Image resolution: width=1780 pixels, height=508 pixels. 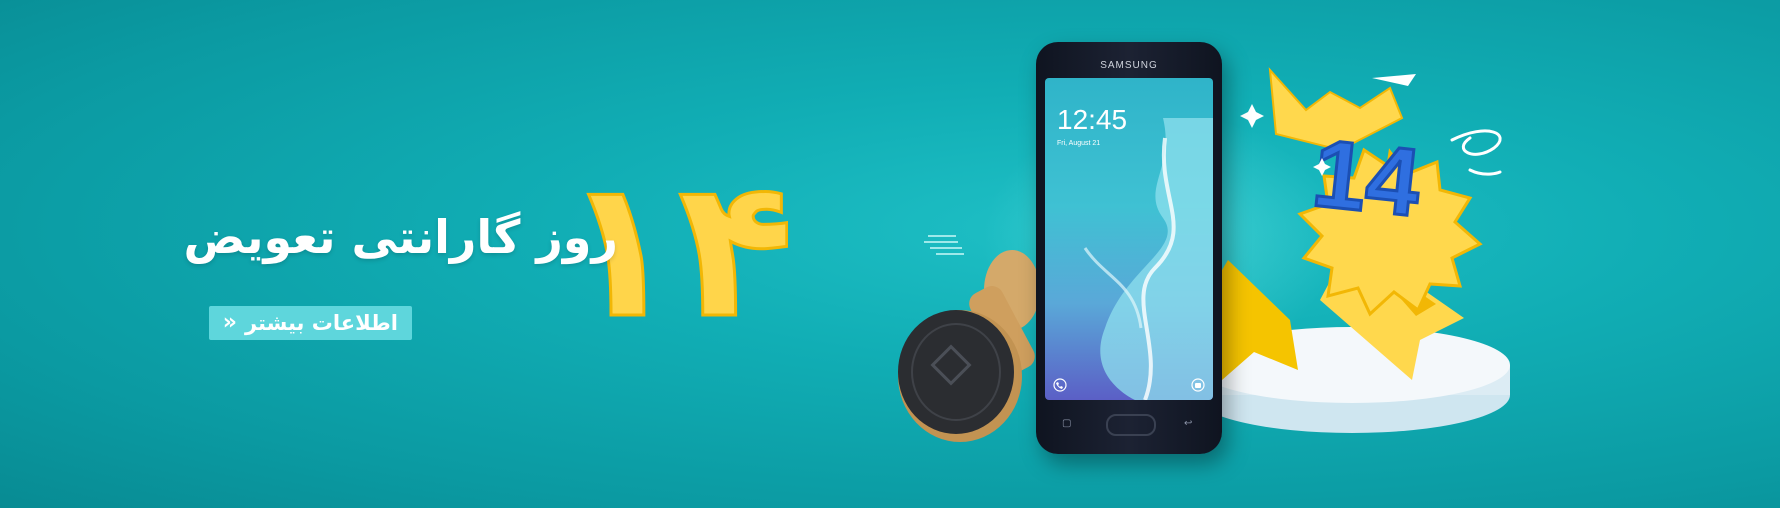 What do you see at coordinates (1394, 80) in the screenshot?
I see `white-flag` at bounding box center [1394, 80].